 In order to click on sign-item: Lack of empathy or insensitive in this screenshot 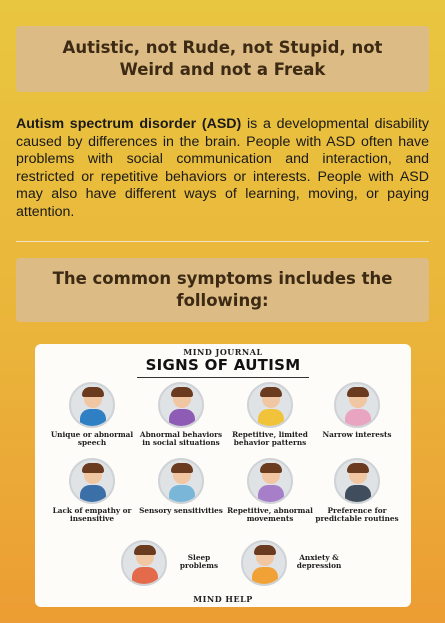, I will do `click(92, 491)`.